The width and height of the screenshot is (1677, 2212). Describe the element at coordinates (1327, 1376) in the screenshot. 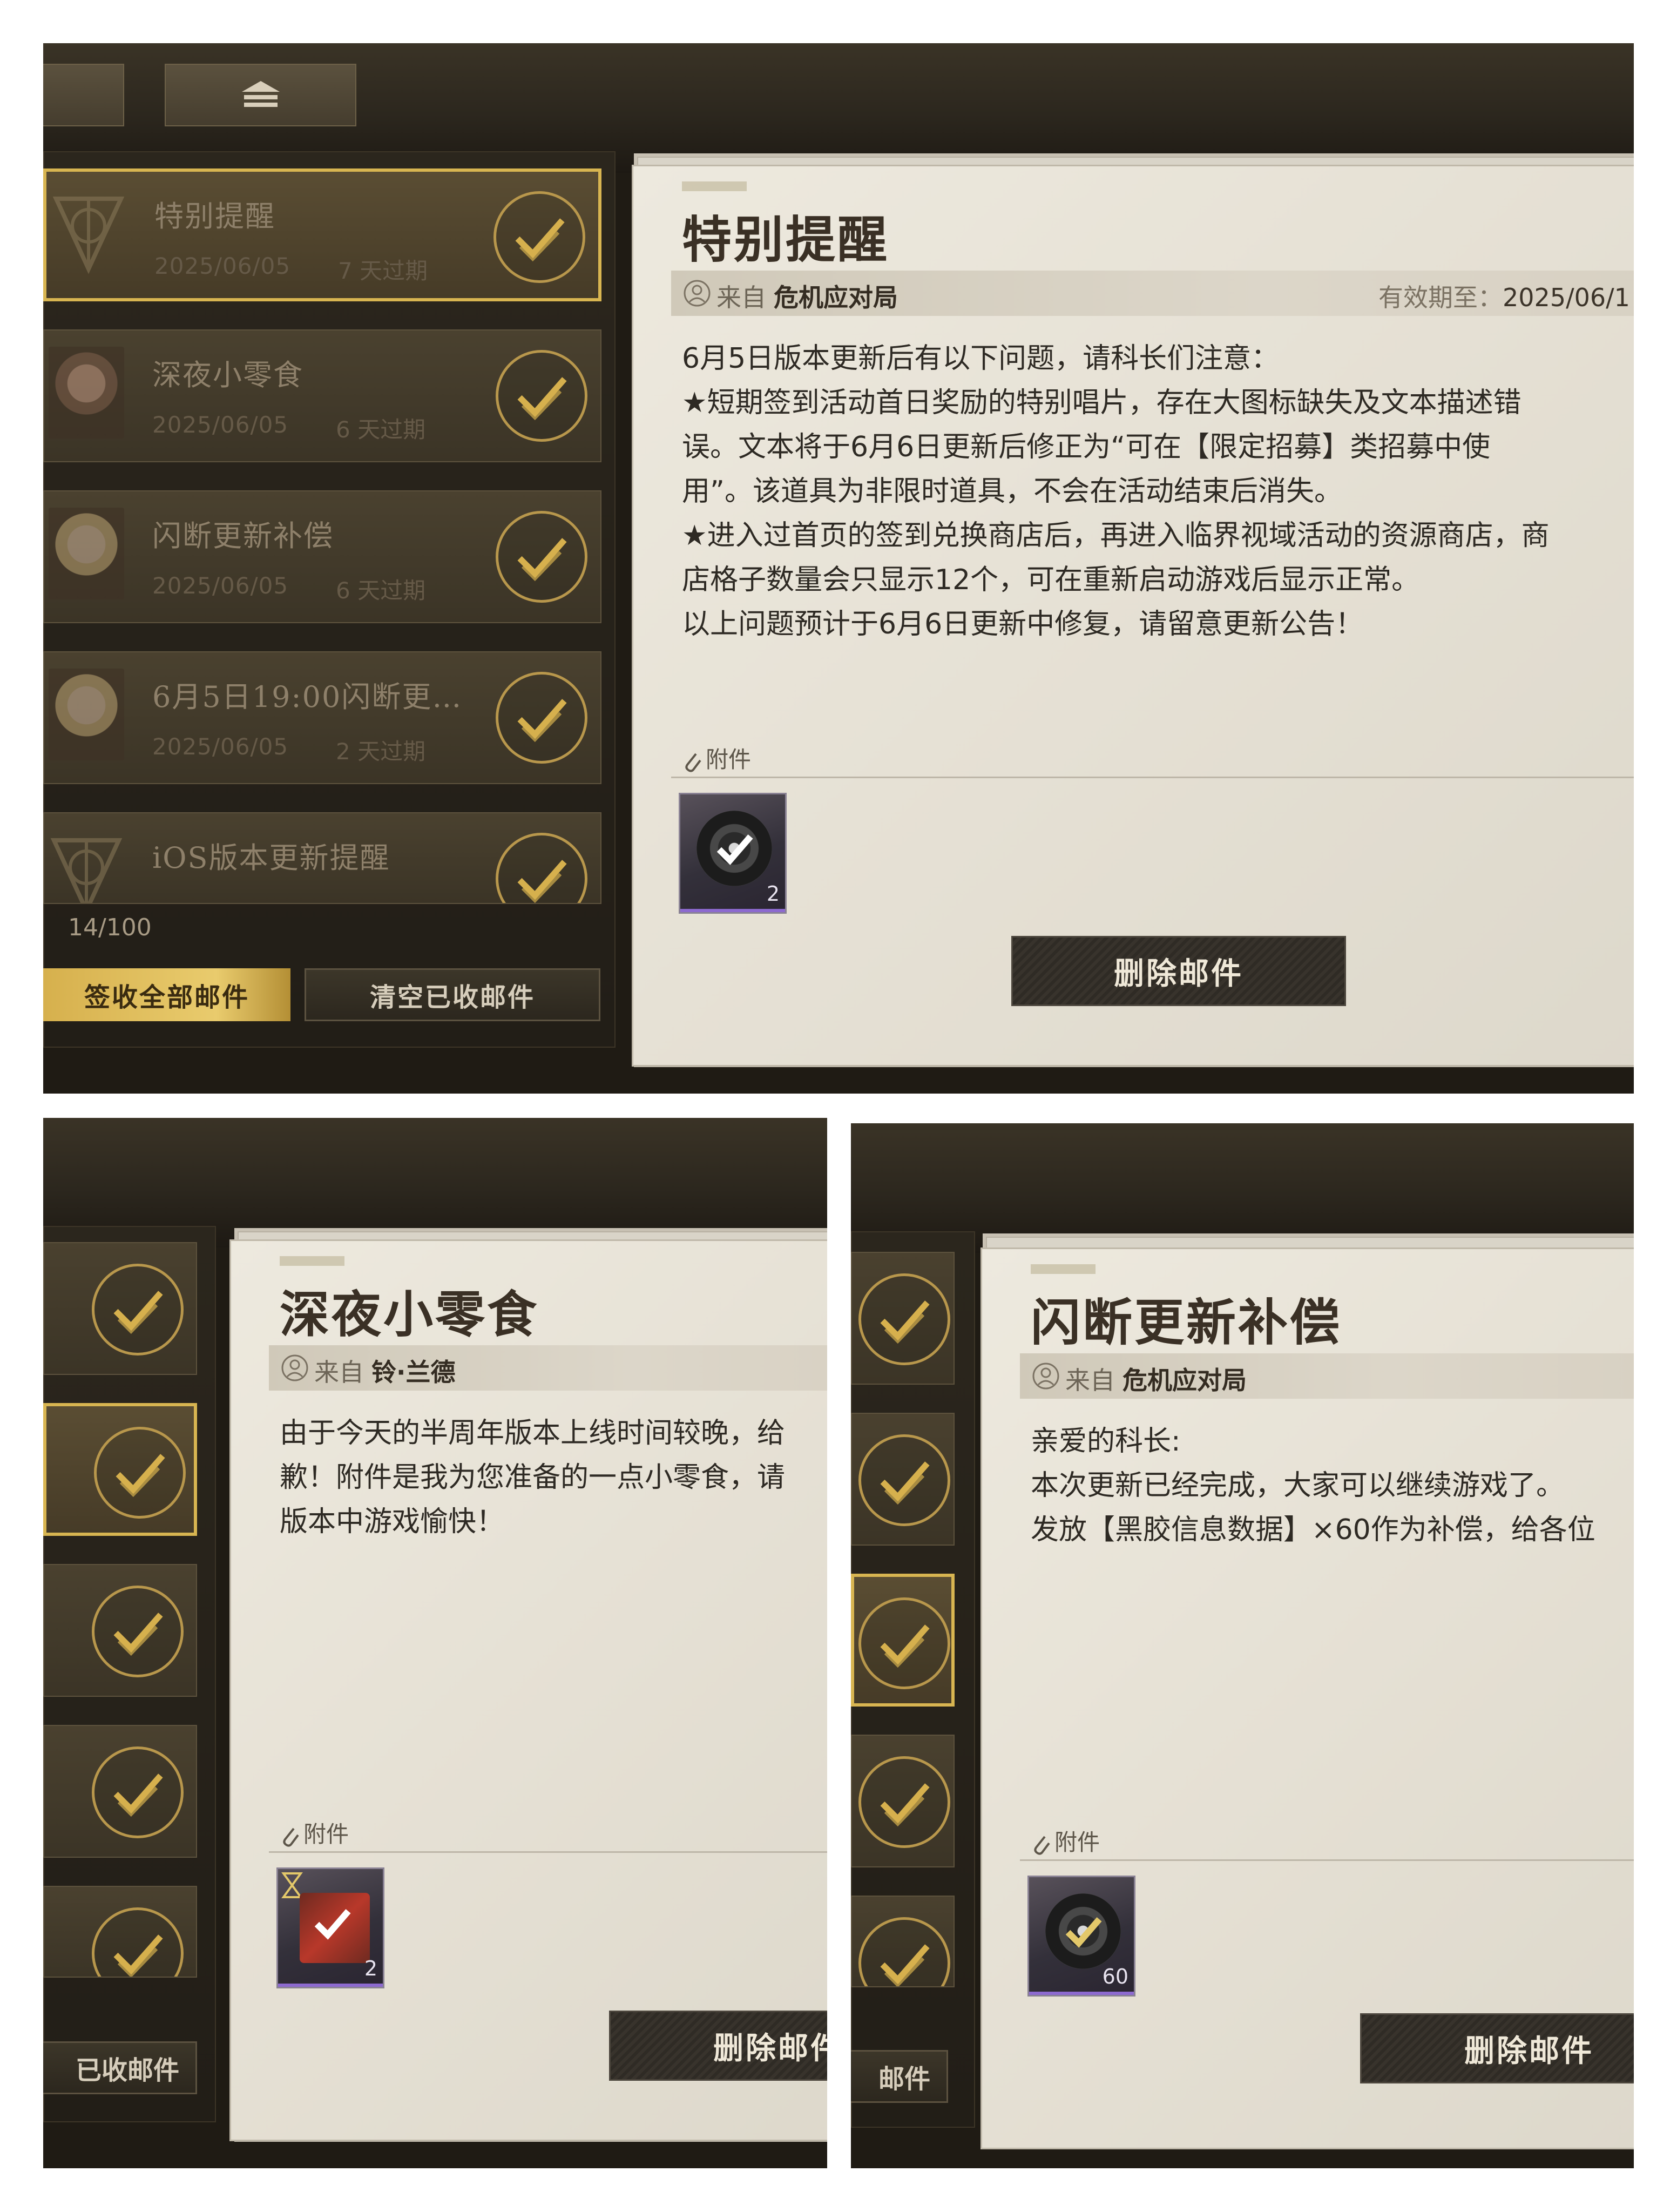

I see `sender-bar: 来自 危机应对局` at that location.